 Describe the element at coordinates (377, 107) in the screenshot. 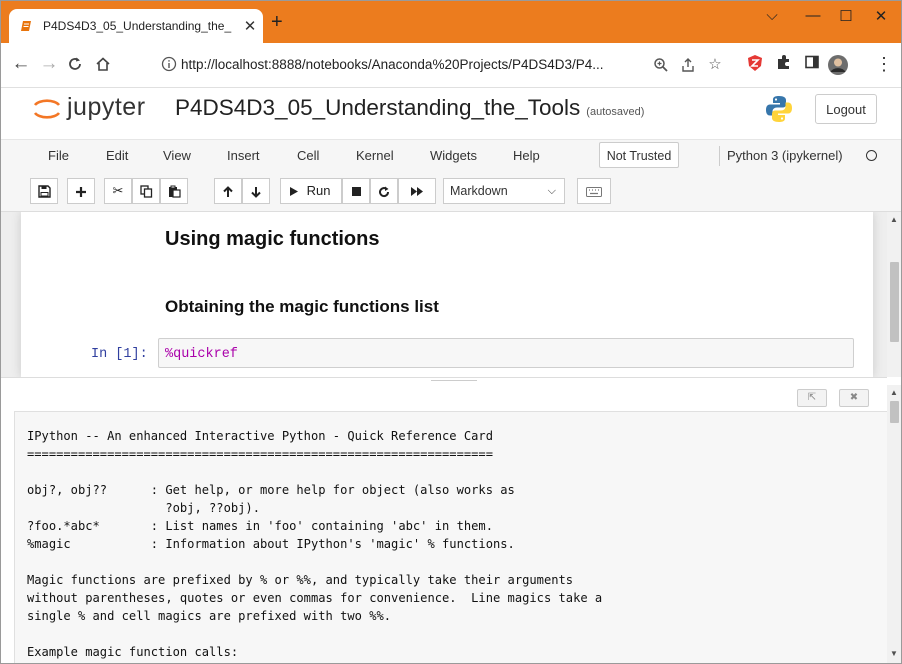

I see `notebook-name: P4DS4D3_05_Understanding_the_Tools` at that location.